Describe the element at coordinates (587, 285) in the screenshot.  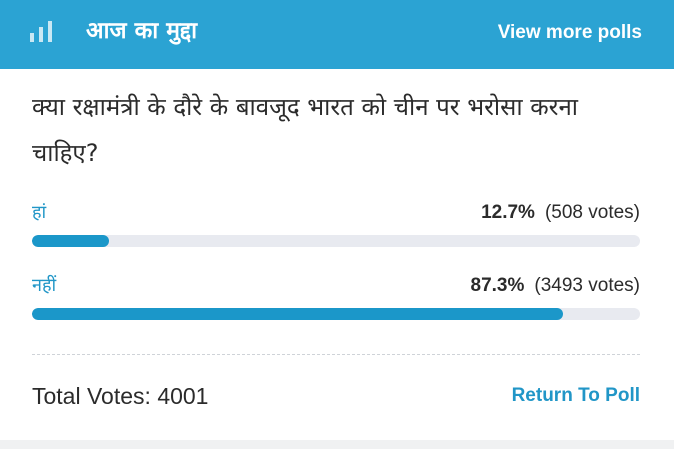
I see `option-votes: (3493 votes)` at that location.